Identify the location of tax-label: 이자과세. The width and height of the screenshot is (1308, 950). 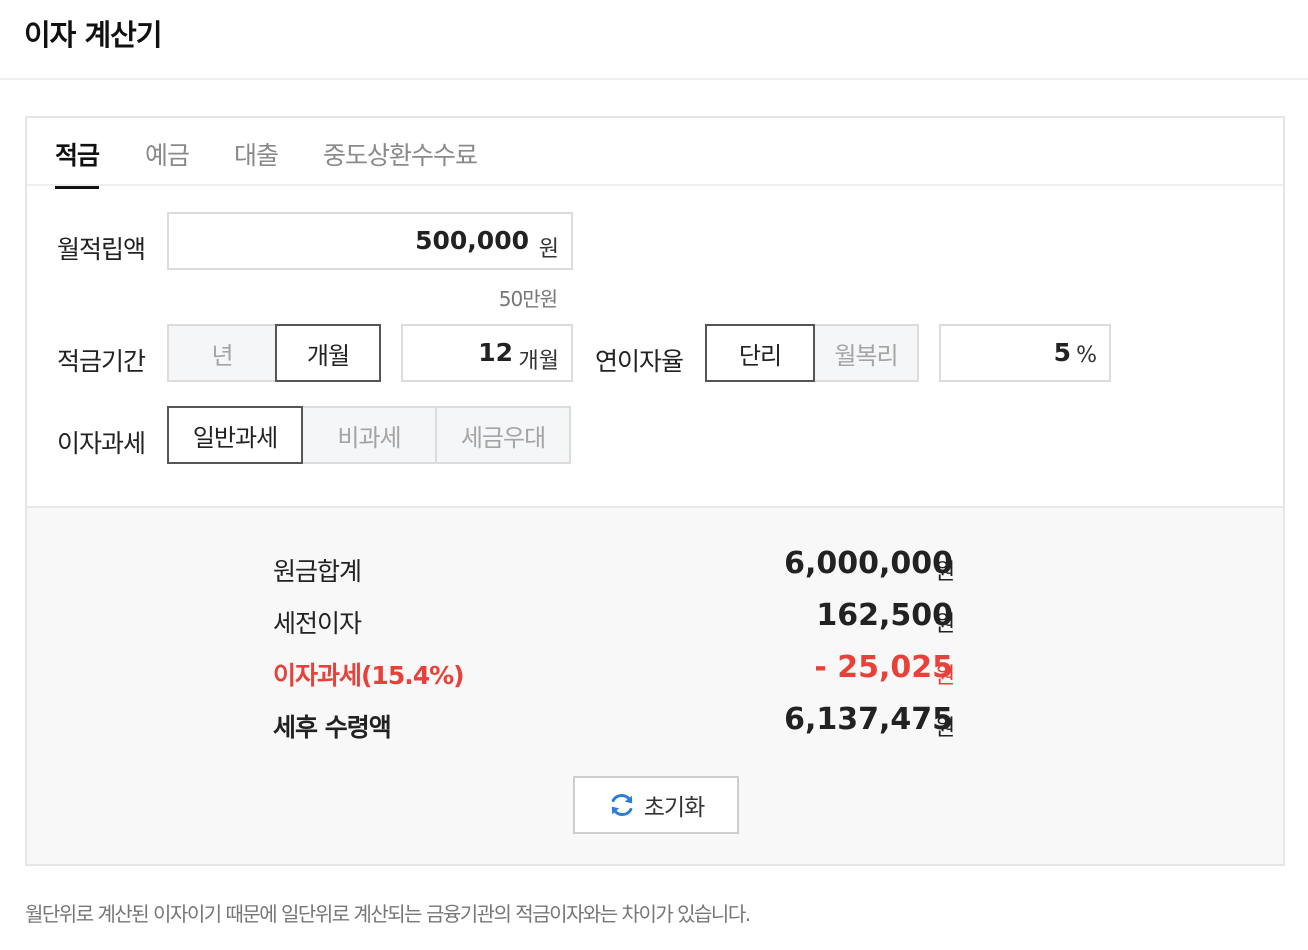
(101, 443).